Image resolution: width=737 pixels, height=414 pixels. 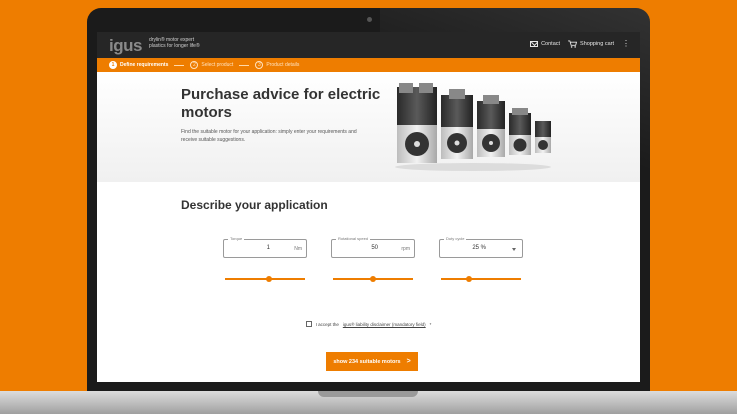 I want to click on contact-link: Contact, so click(x=545, y=44).